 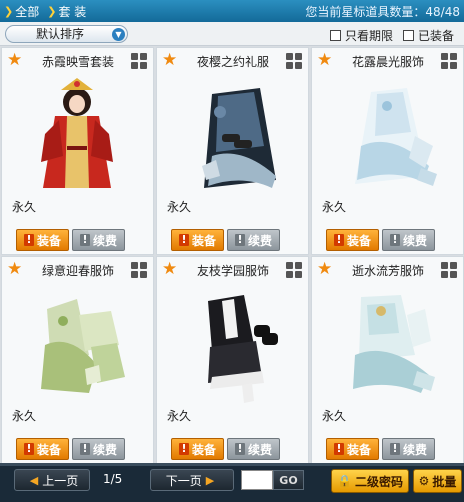 I want to click on pager-bar: ◀ 上一页 1/5 下一页 ▶ GO 🔒 二级密码 ⚙ 批量, so click(x=232, y=482).